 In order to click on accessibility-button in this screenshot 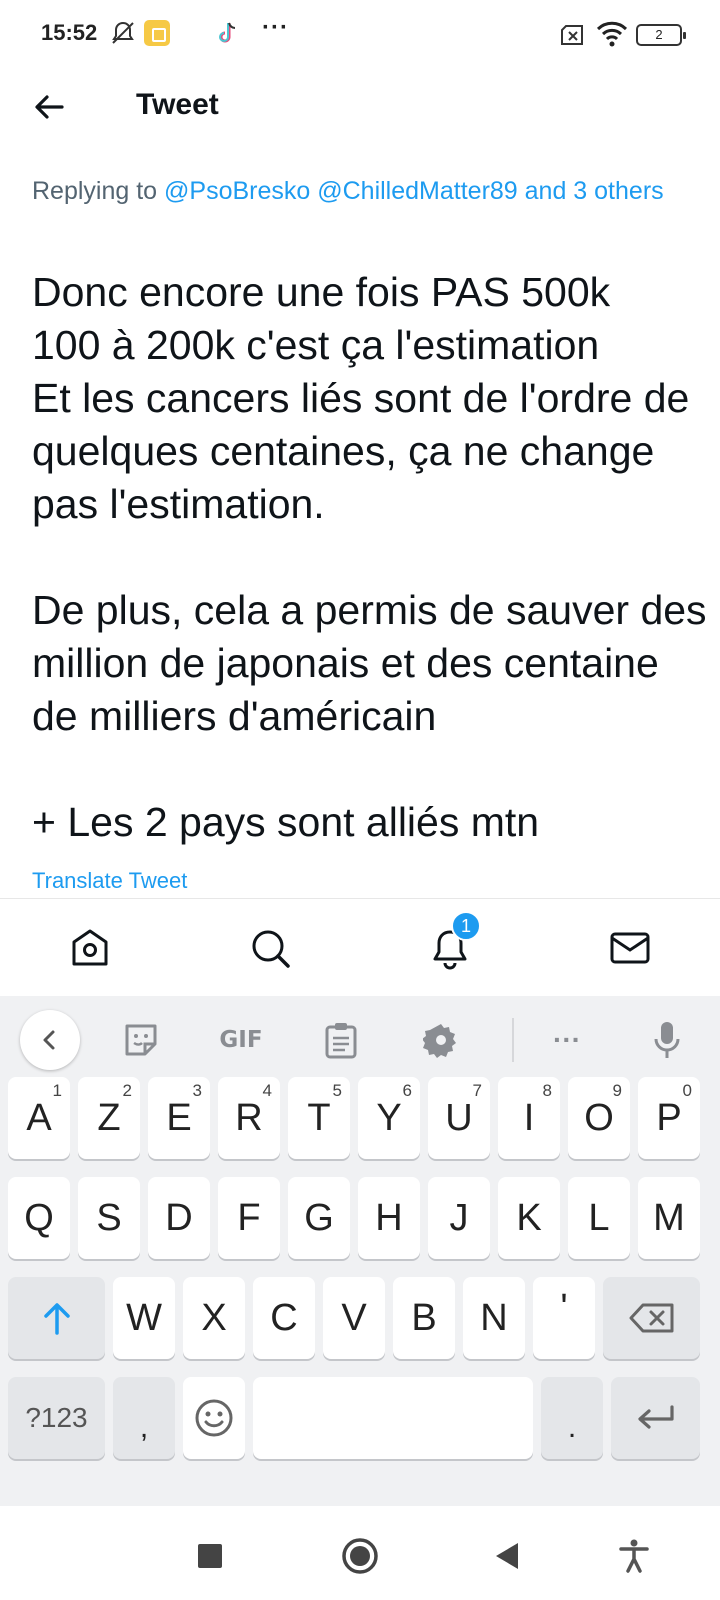, I will do `click(634, 1556)`.